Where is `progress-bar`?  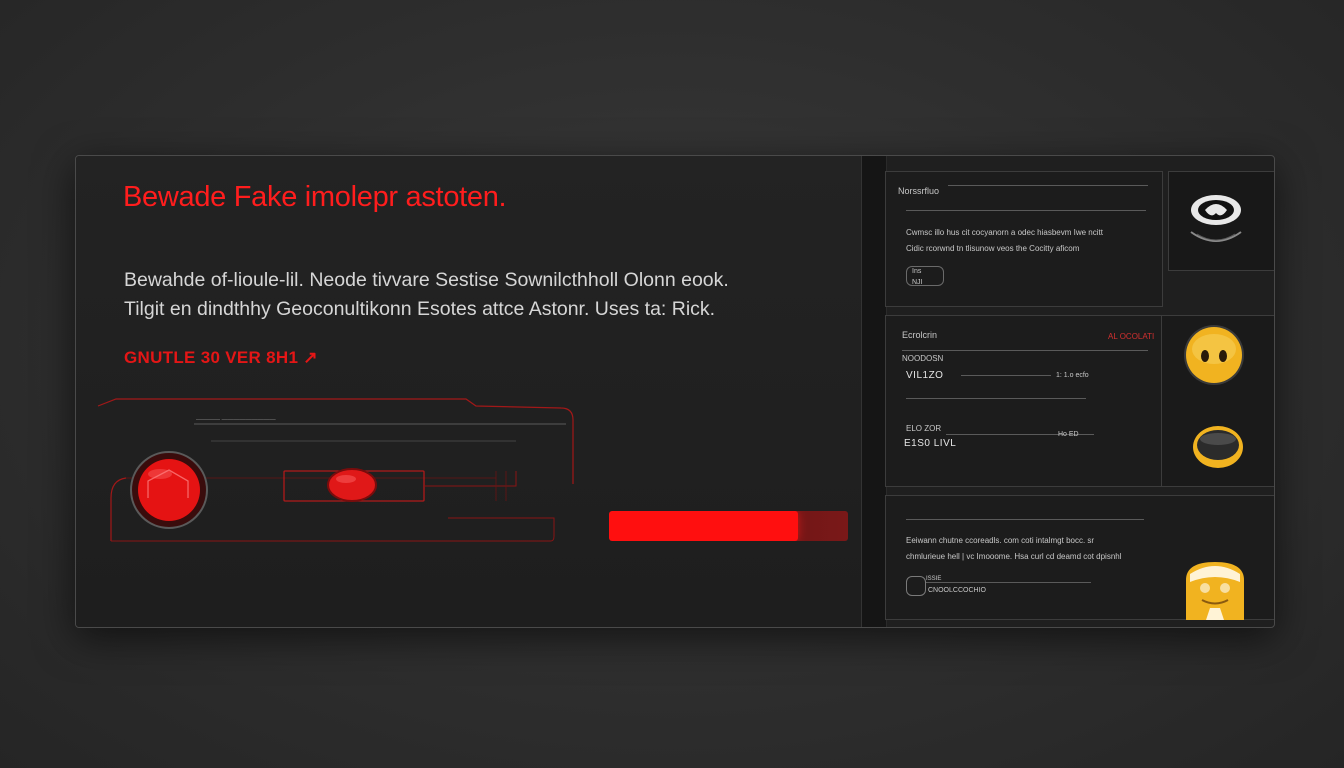 progress-bar is located at coordinates (728, 526).